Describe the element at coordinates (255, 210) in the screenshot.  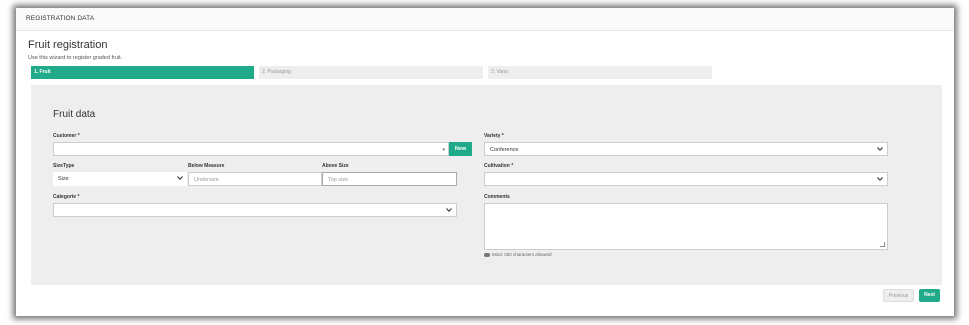
I see `categorie-select` at that location.